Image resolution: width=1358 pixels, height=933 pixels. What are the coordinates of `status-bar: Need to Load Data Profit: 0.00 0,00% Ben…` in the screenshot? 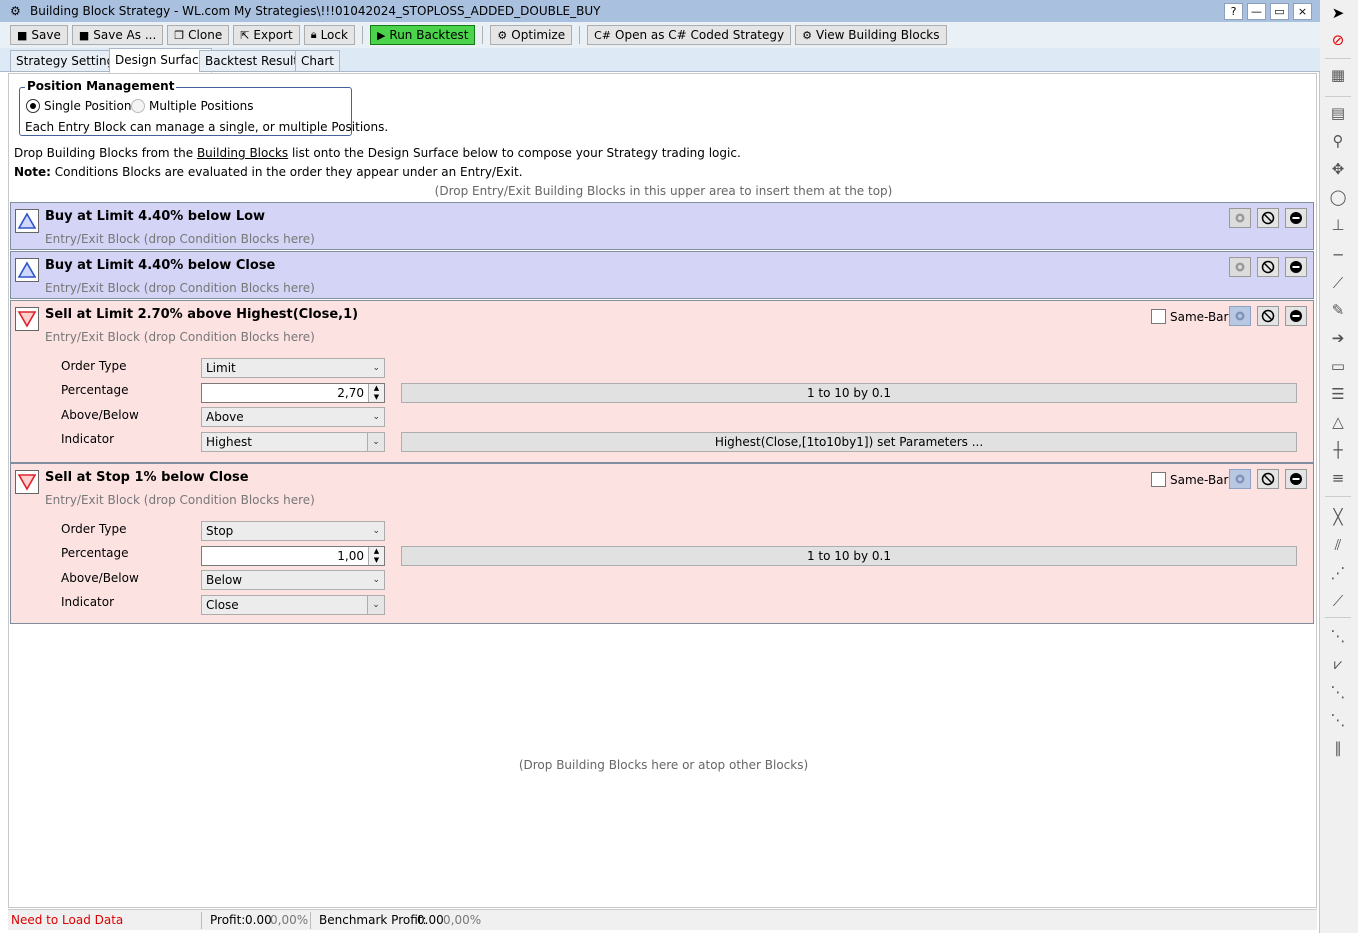 It's located at (662, 919).